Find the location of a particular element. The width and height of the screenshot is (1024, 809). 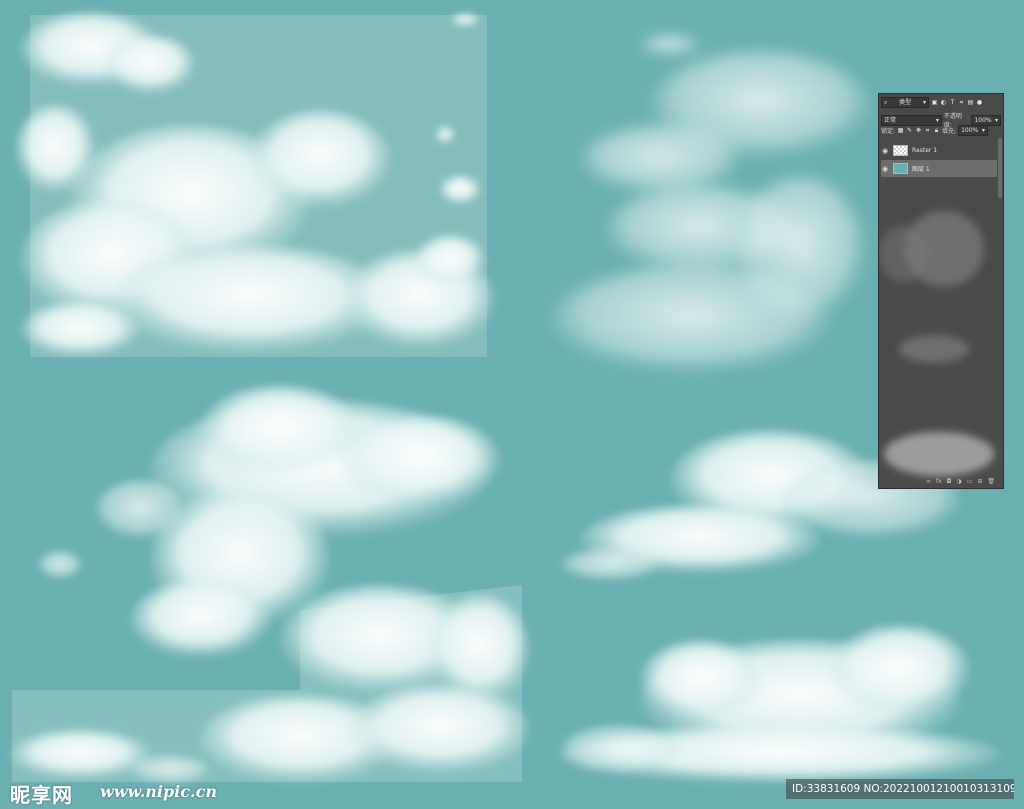

new-group-icon: ▭ is located at coordinates (970, 481).